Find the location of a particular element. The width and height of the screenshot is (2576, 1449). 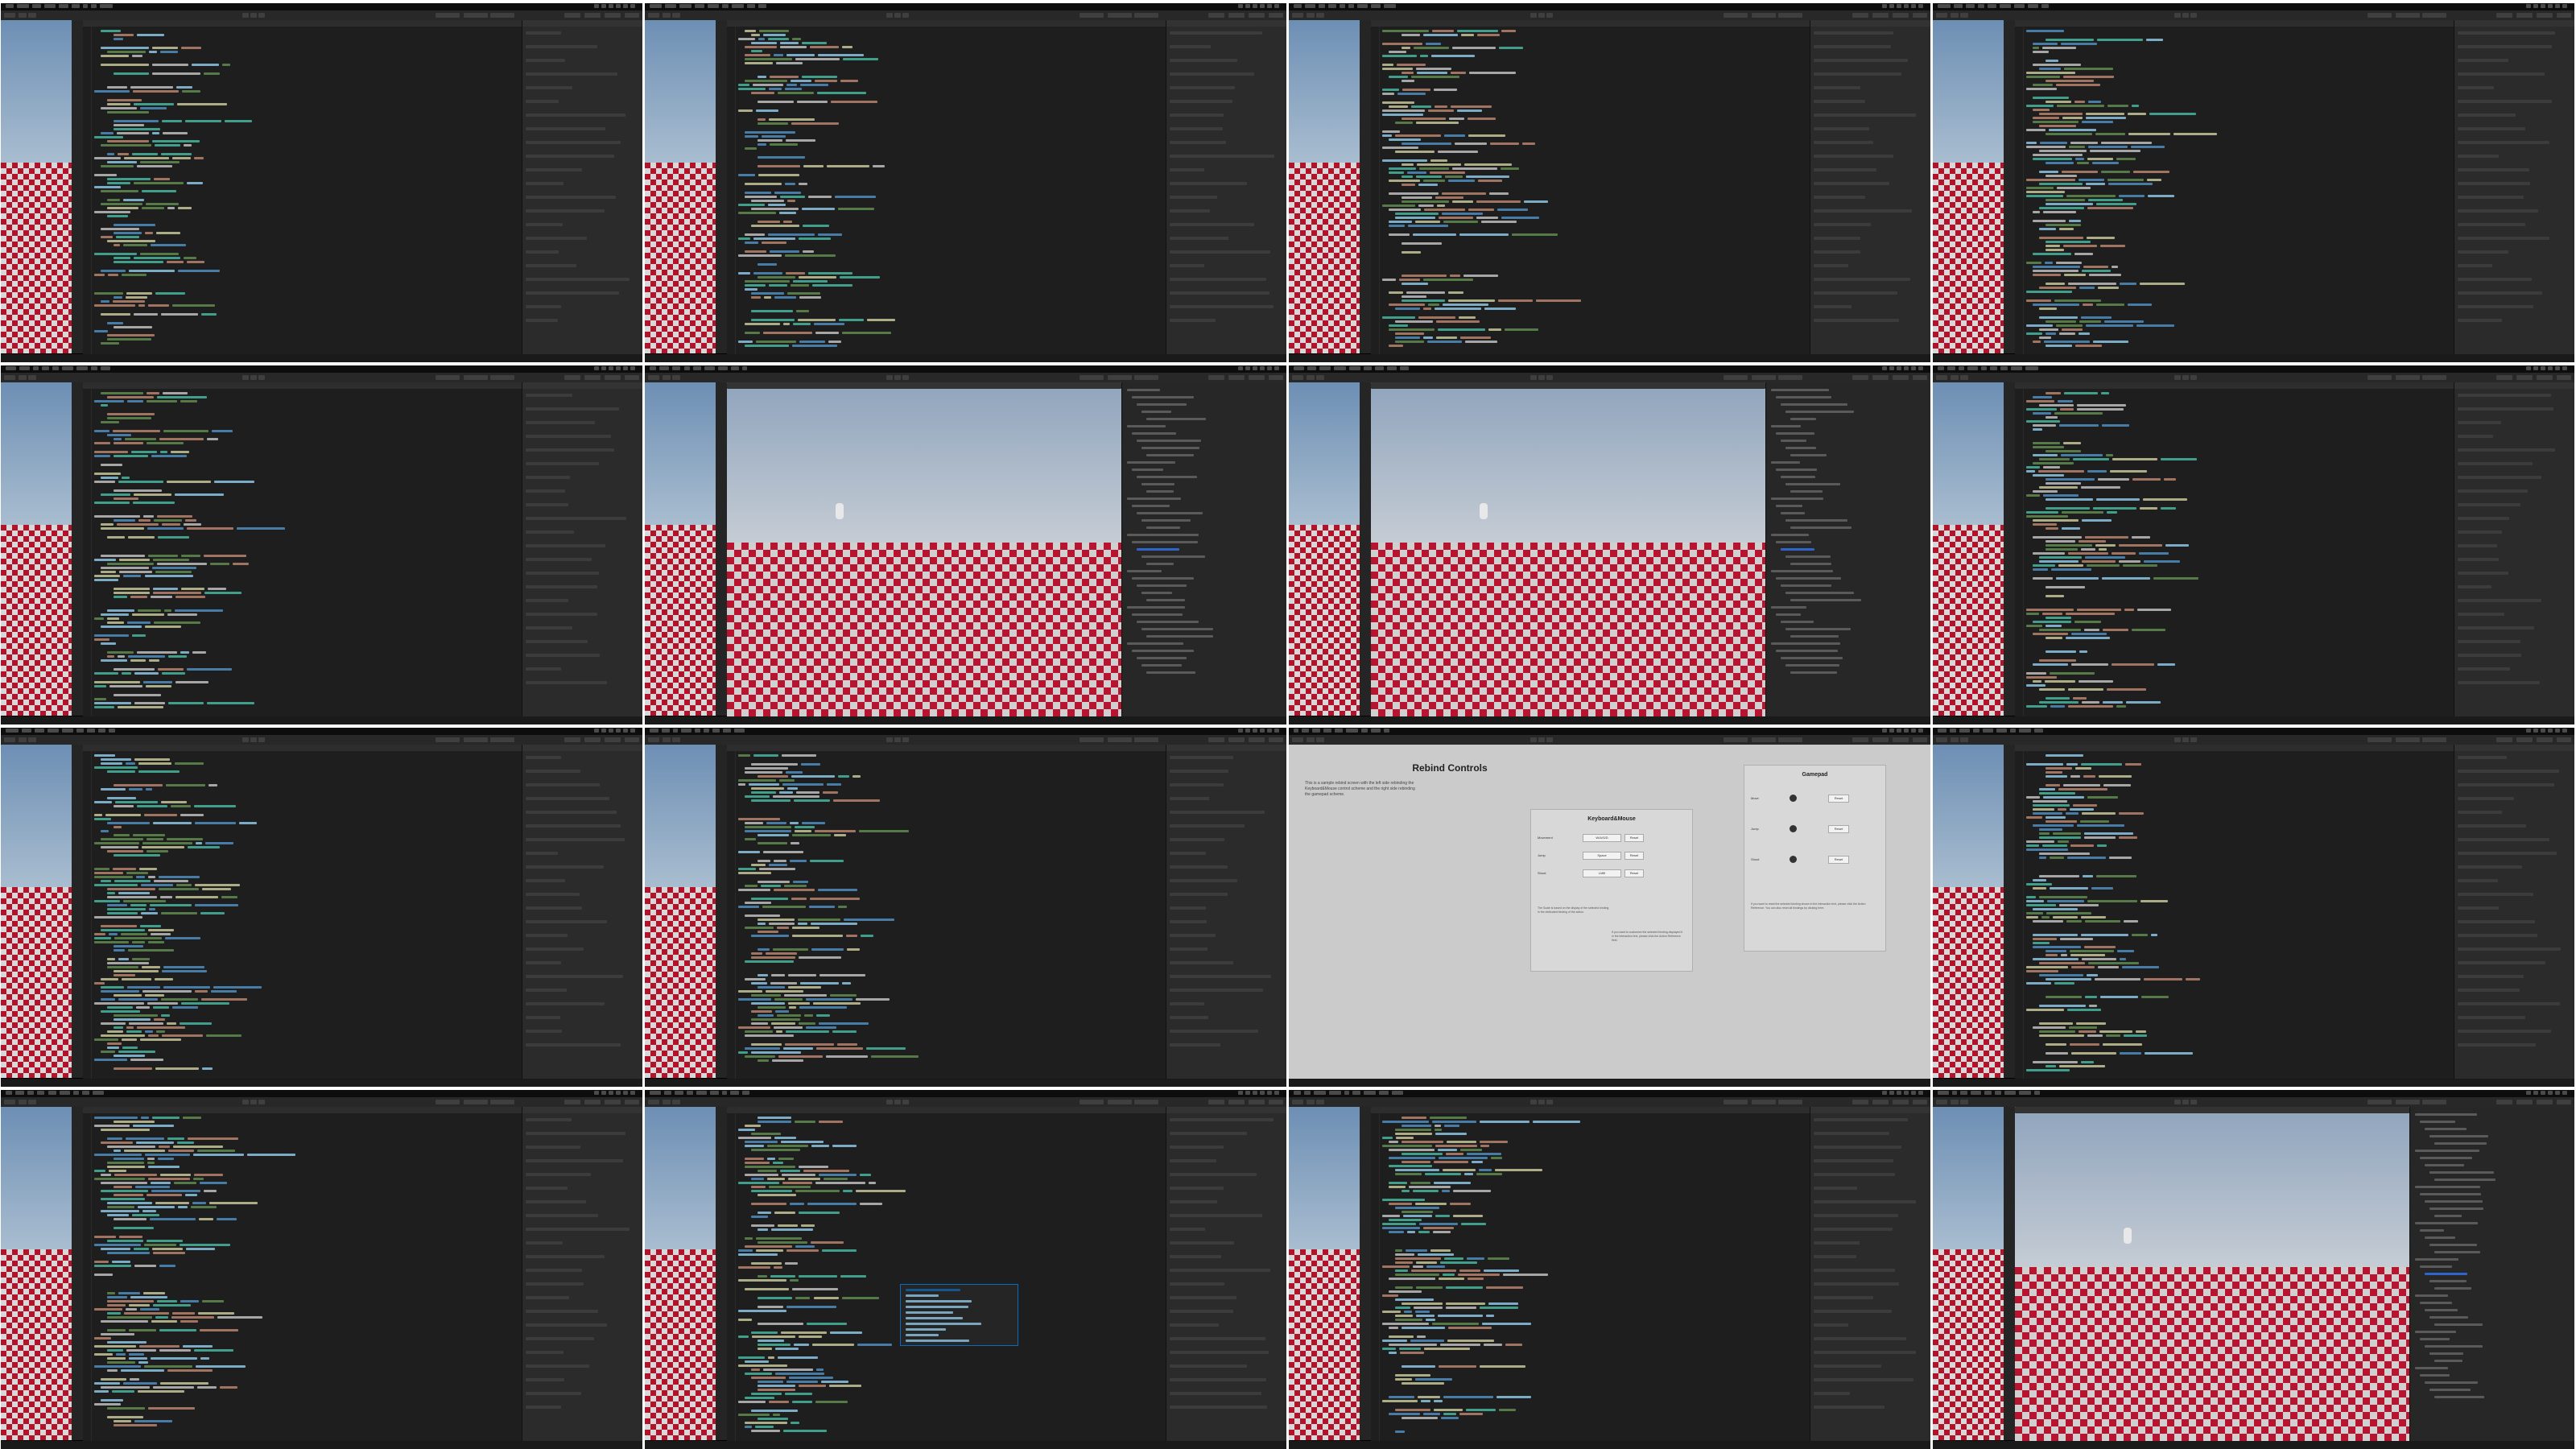

code-editor is located at coordinates (946, 912).